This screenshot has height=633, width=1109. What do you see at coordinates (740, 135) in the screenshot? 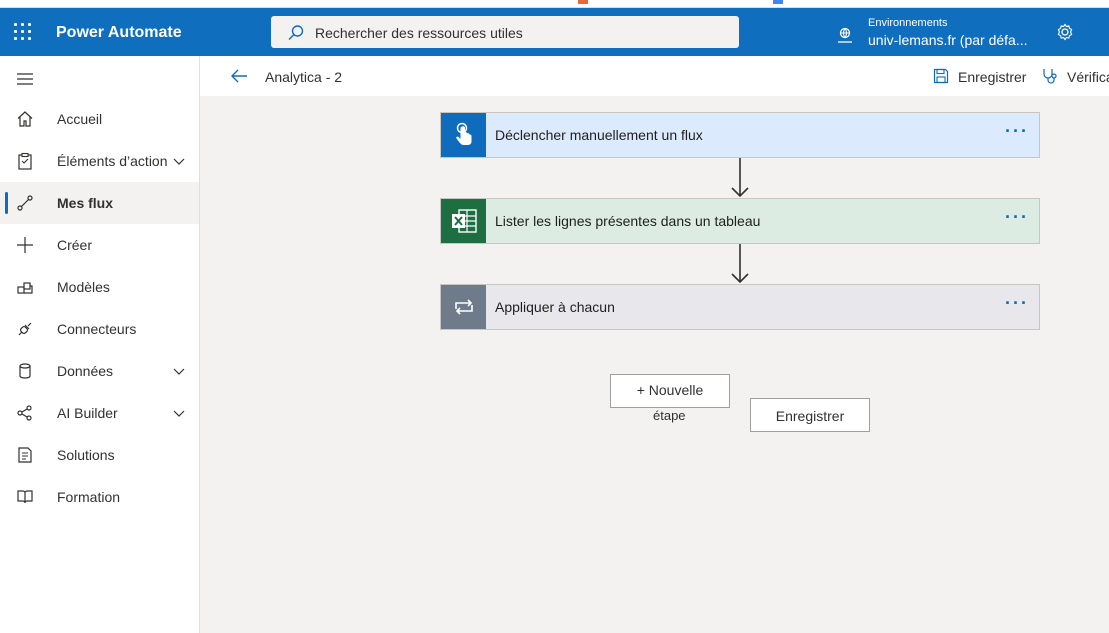
I see `flow-step-trigger: Déclencher manuellement un flux ···` at bounding box center [740, 135].